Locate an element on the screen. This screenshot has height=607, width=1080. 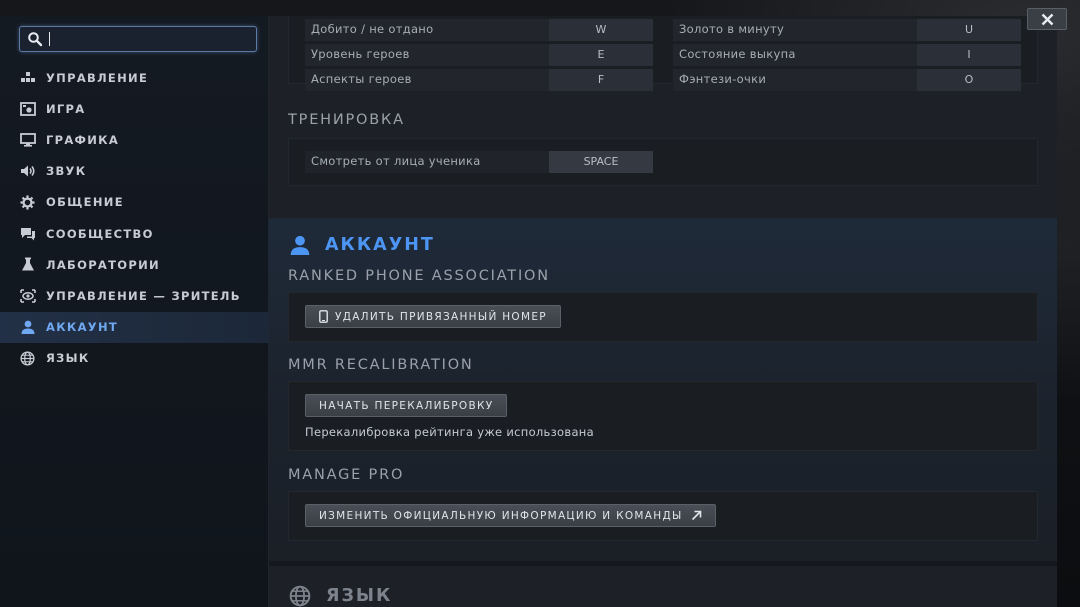
sidebar-item-community: СООБЩЕСТВО is located at coordinates (134, 233).